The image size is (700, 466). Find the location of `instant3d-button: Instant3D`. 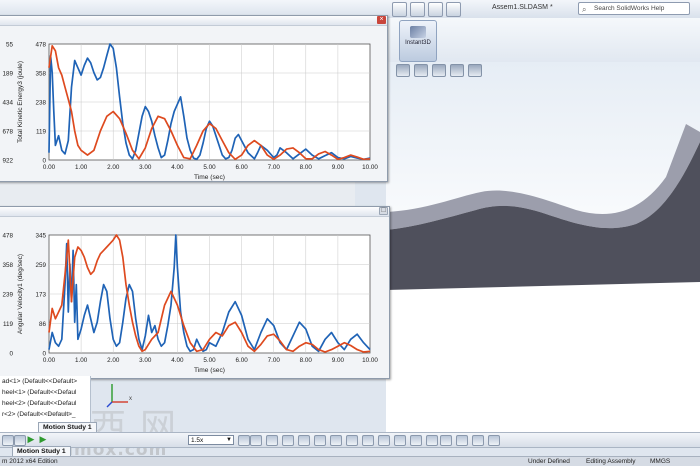

instant3d-button: Instant3D is located at coordinates (418, 41).